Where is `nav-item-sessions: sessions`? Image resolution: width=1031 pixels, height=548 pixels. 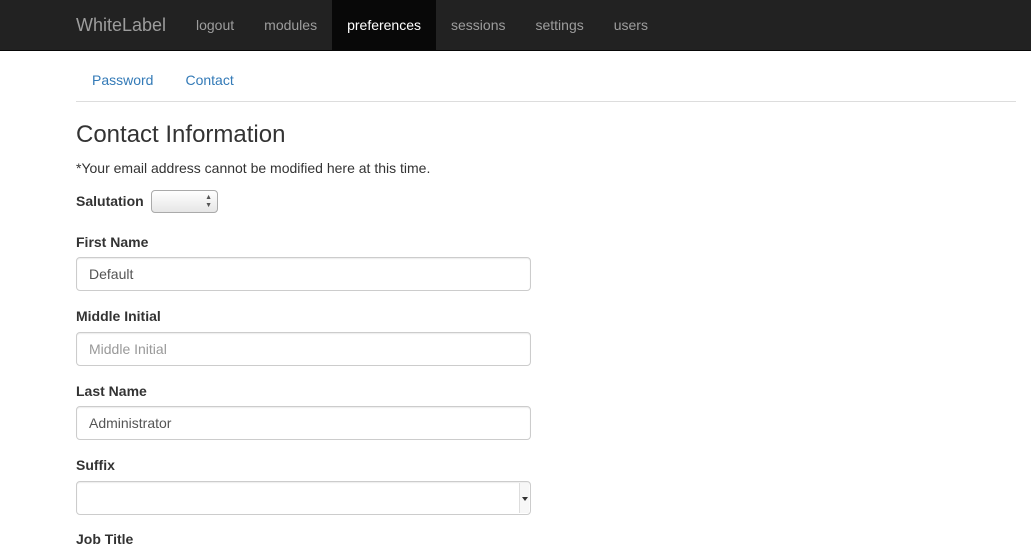
nav-item-sessions: sessions is located at coordinates (478, 25).